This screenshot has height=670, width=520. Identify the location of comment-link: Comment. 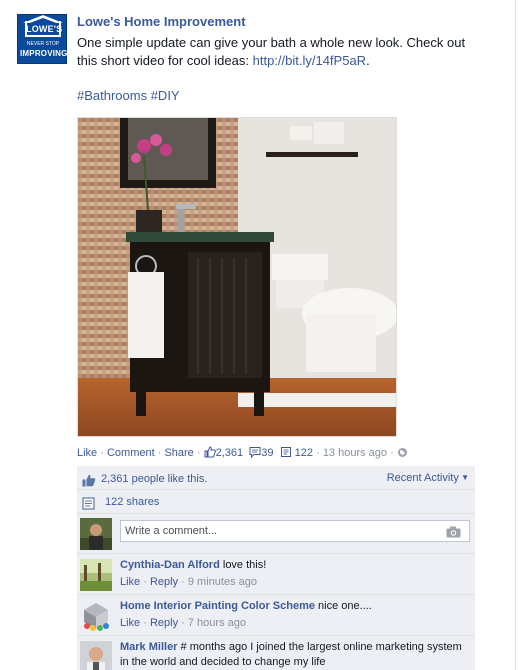
(131, 453).